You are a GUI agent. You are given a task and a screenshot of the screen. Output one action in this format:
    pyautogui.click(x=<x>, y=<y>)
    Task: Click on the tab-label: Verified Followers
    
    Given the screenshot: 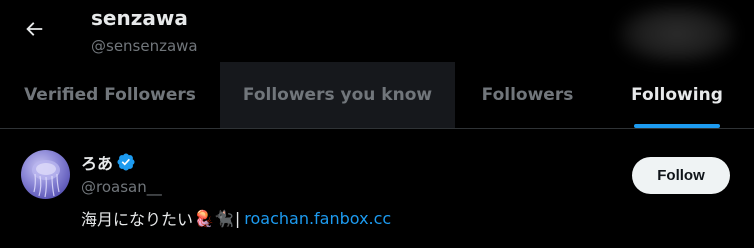 What is the action you would take?
    pyautogui.click(x=110, y=95)
    